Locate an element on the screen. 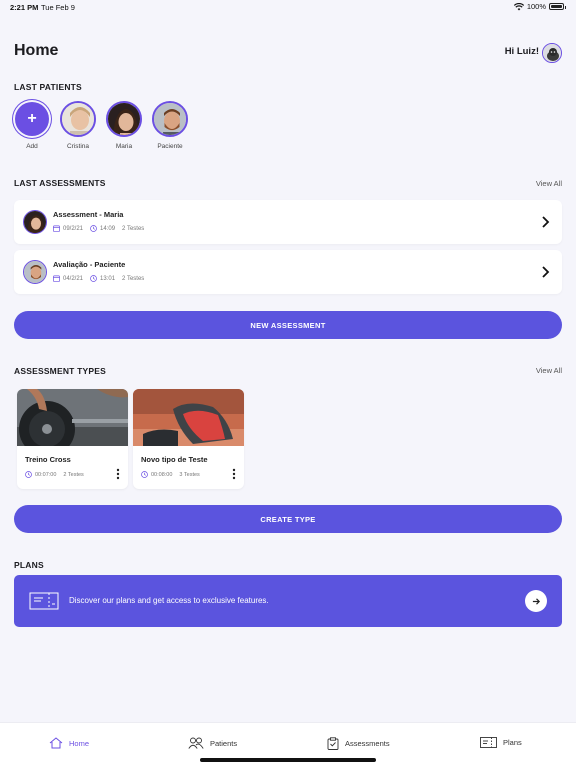 The image size is (576, 768). assessment-type-title: Novo tipo de Teste is located at coordinates (174, 459).